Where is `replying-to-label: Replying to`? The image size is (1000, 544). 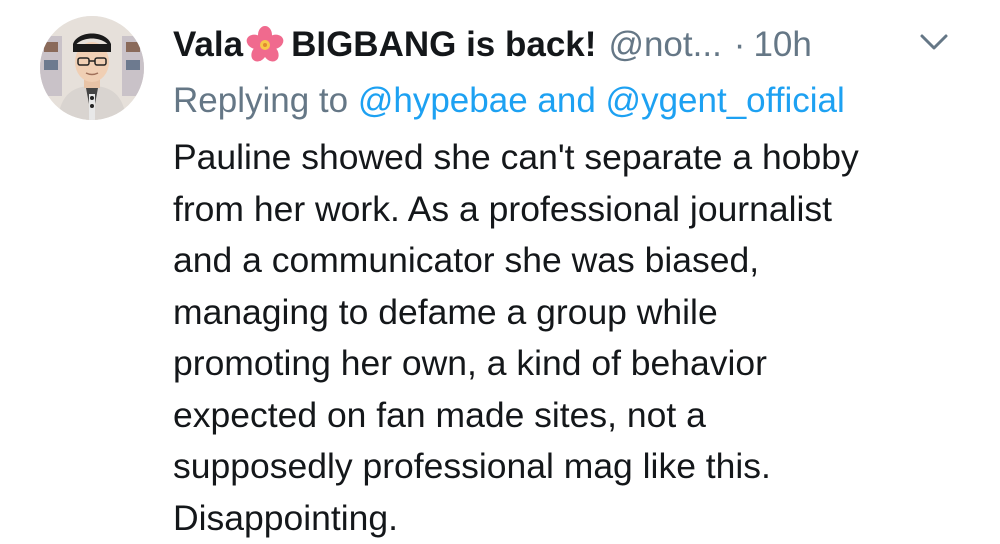 replying-to-label: Replying to is located at coordinates (261, 100).